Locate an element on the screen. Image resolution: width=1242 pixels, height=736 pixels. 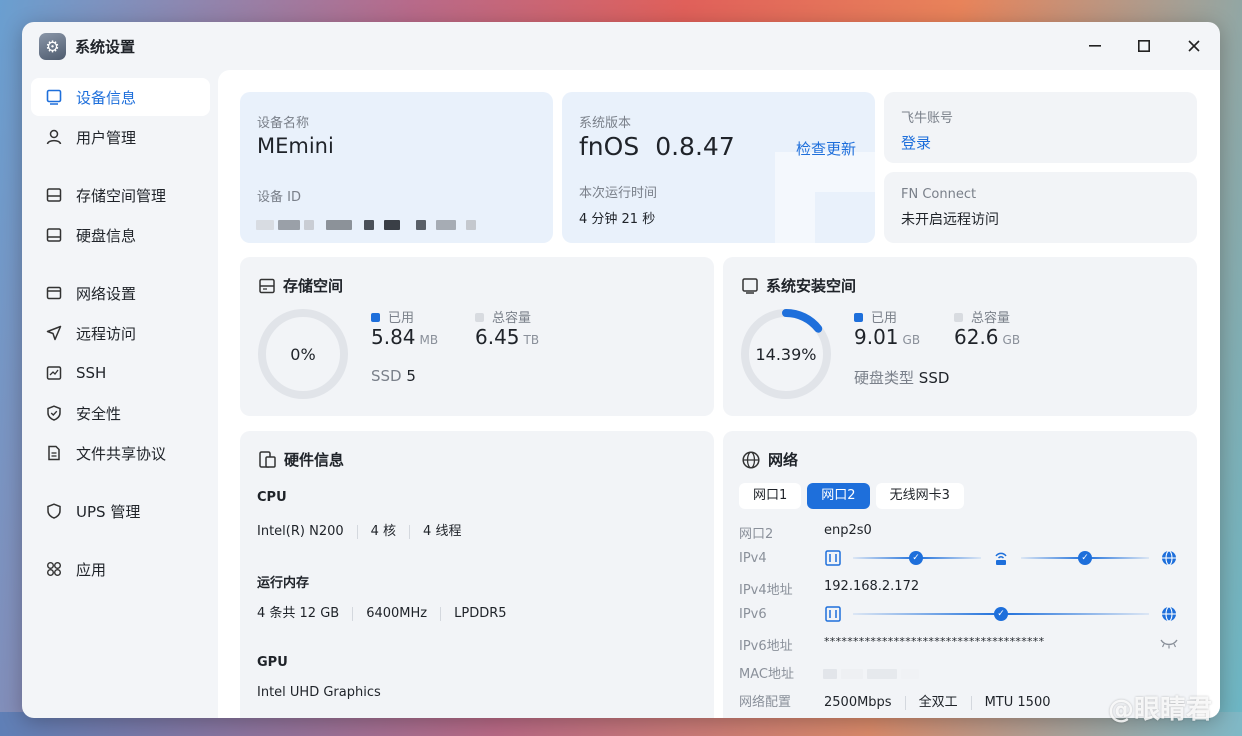
ipv6-address-label: IPv6地址 is located at coordinates (766, 646).